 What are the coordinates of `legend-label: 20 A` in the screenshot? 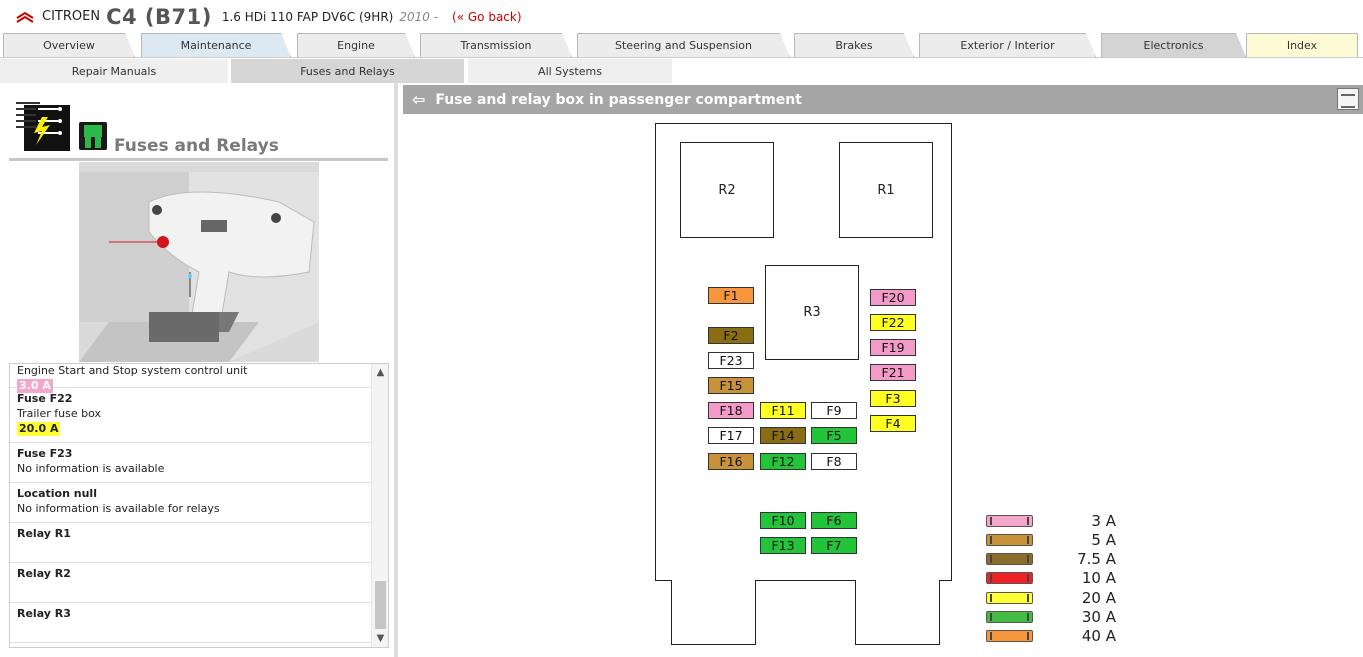 It's located at (1098, 598).